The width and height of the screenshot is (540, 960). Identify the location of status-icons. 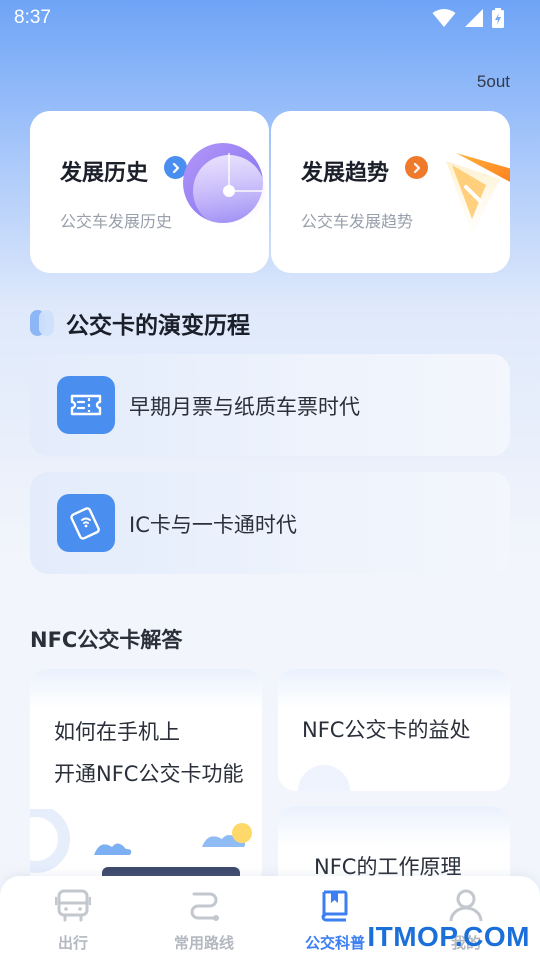
(468, 18).